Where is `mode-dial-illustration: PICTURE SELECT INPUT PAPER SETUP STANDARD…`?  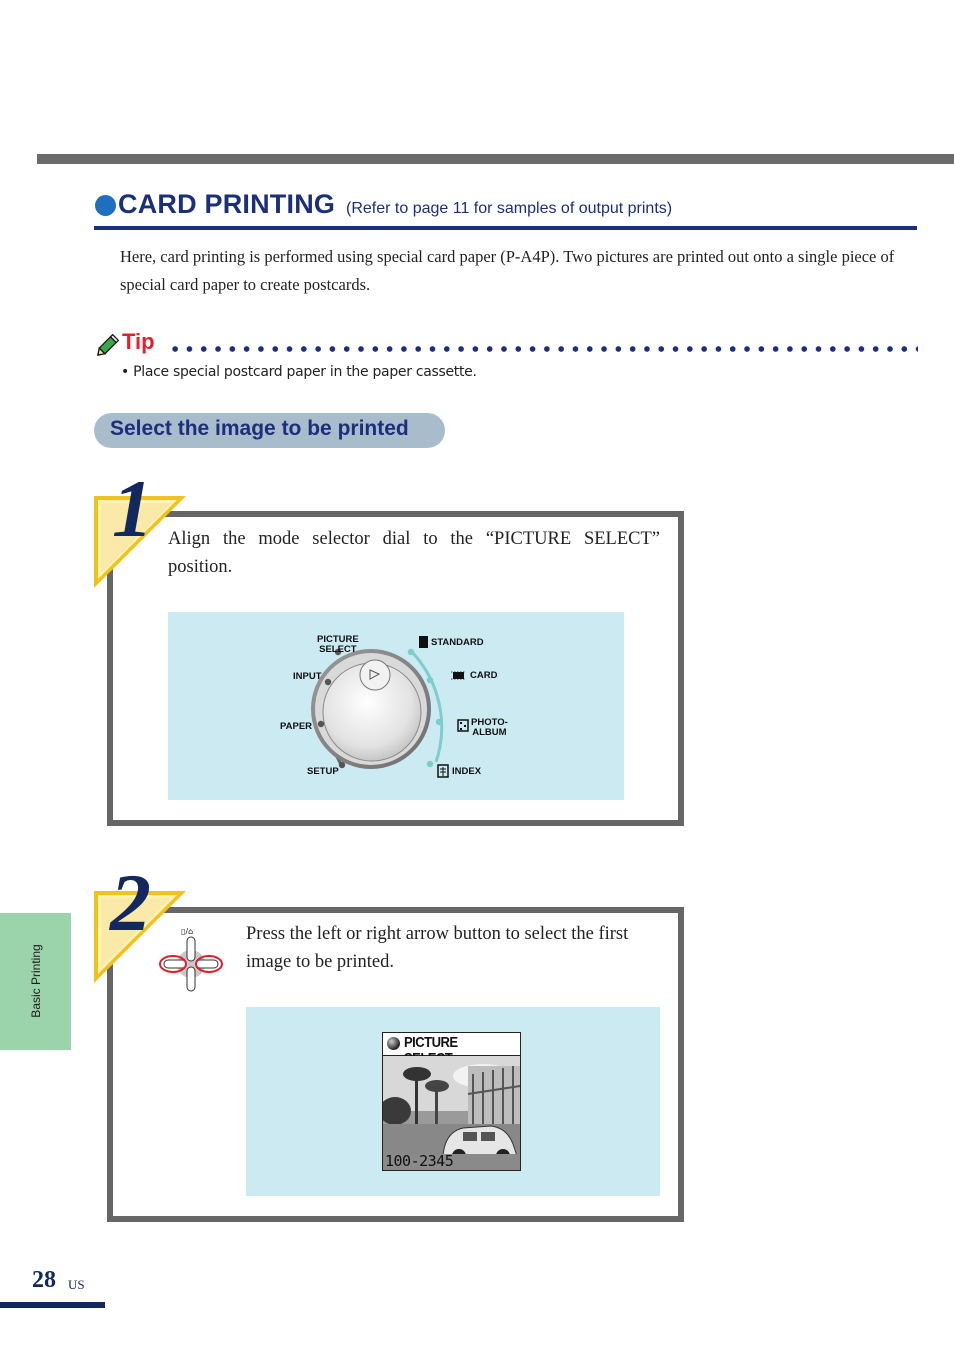
mode-dial-illustration: PICTURE SELECT INPUT PAPER SETUP STANDARD… is located at coordinates (396, 706).